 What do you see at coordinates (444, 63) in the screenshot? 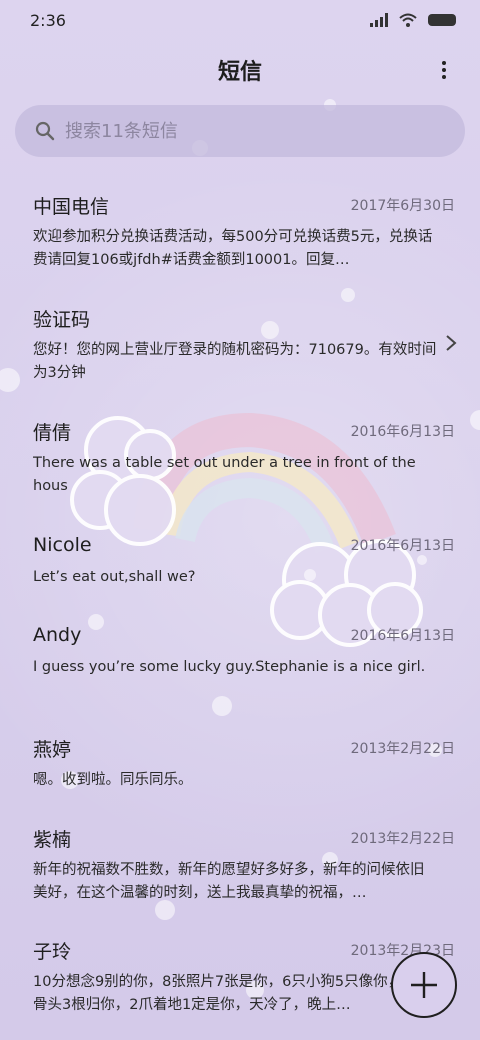
I see `more-vertical-icon` at bounding box center [444, 63].